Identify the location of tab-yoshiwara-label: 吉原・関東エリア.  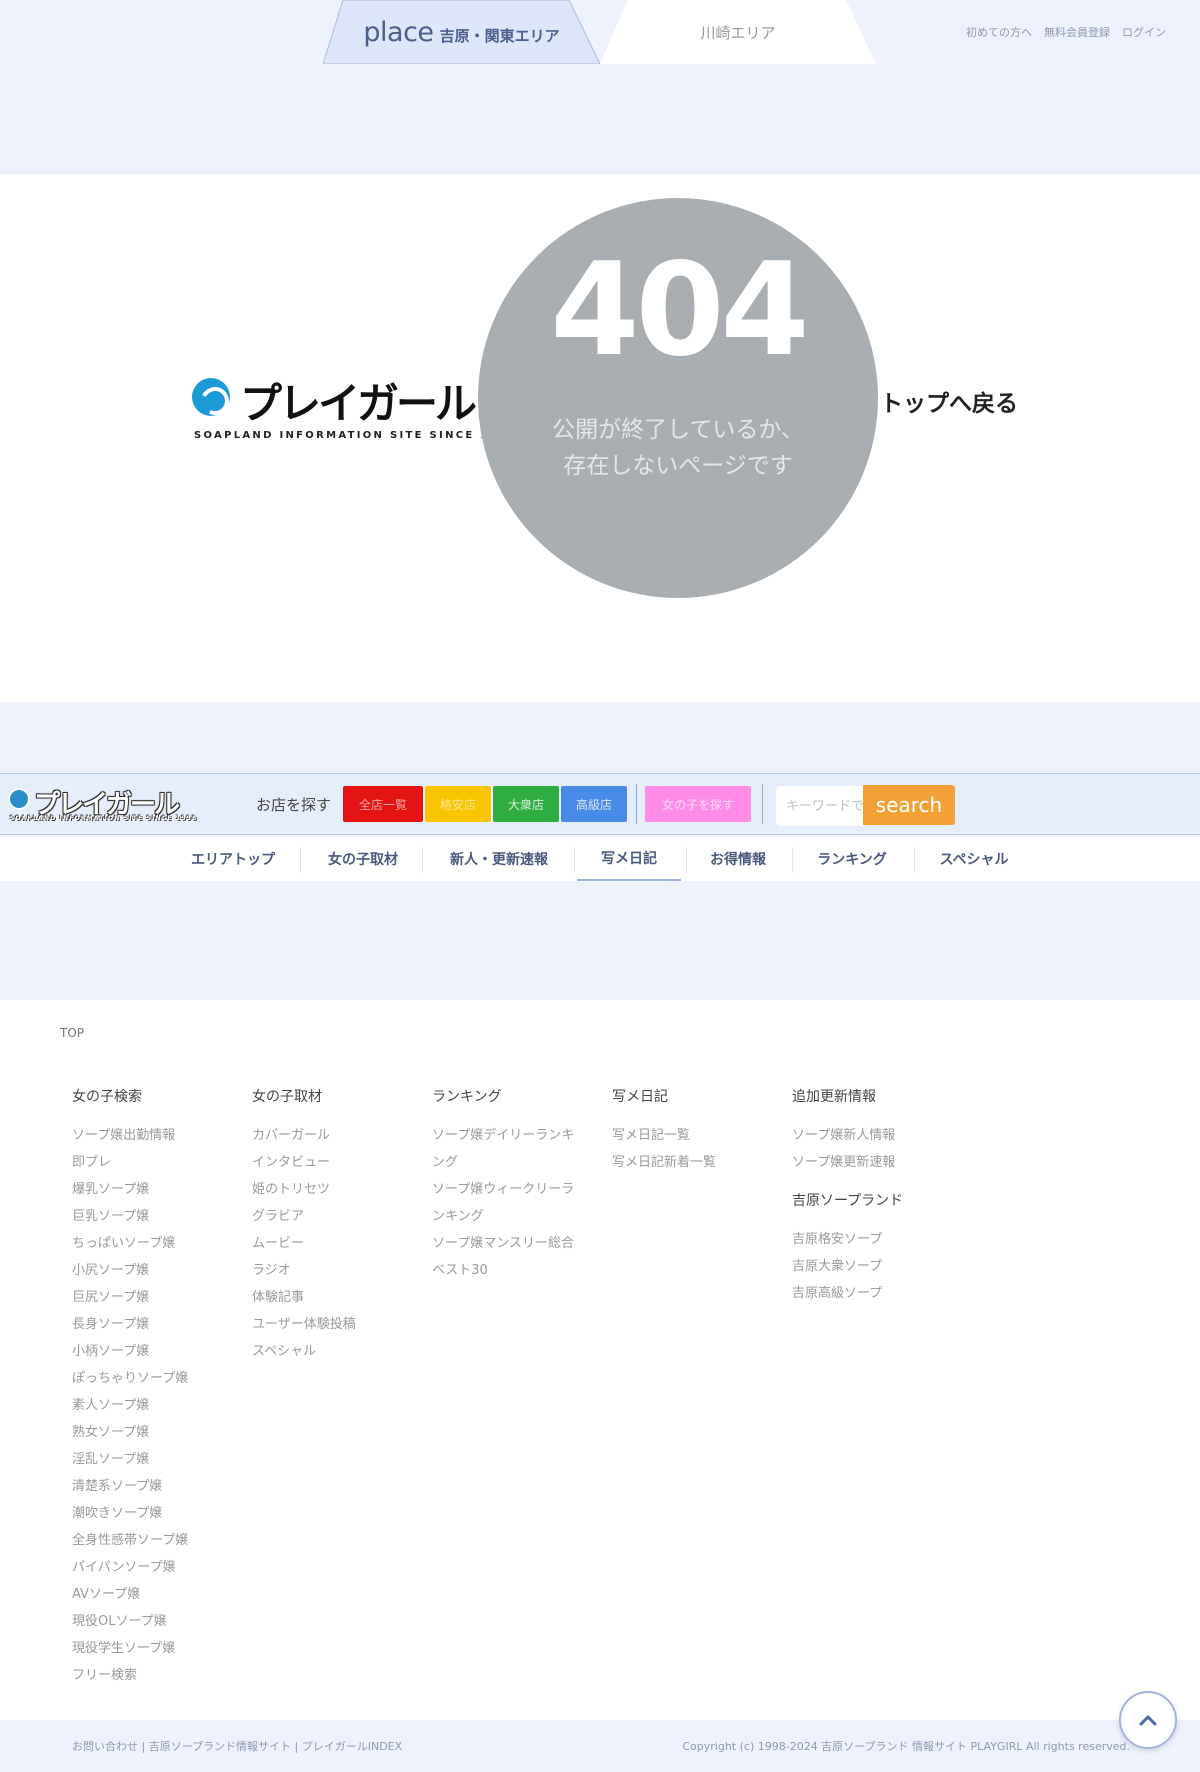
(499, 35).